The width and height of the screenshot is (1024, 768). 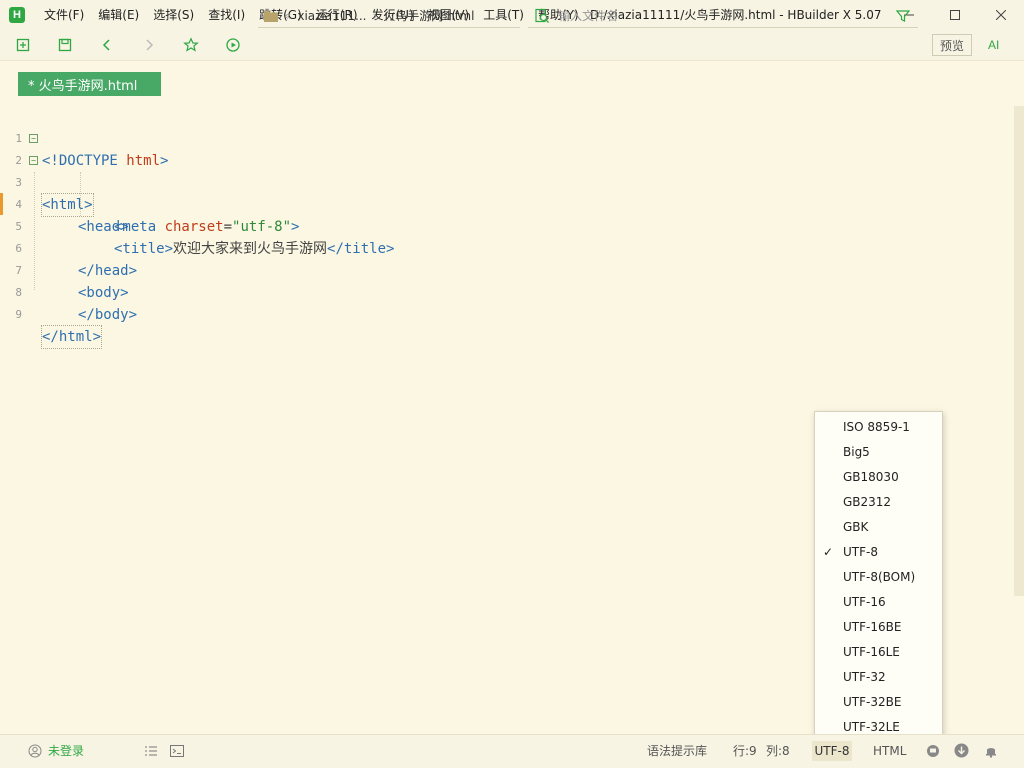 I want to click on new-file-button, so click(x=23, y=45).